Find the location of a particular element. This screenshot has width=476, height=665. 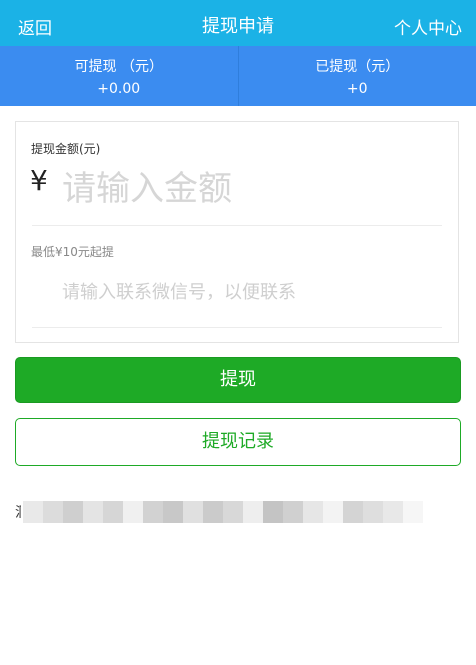

available-balance-label: 可提现 （元） is located at coordinates (118, 67).